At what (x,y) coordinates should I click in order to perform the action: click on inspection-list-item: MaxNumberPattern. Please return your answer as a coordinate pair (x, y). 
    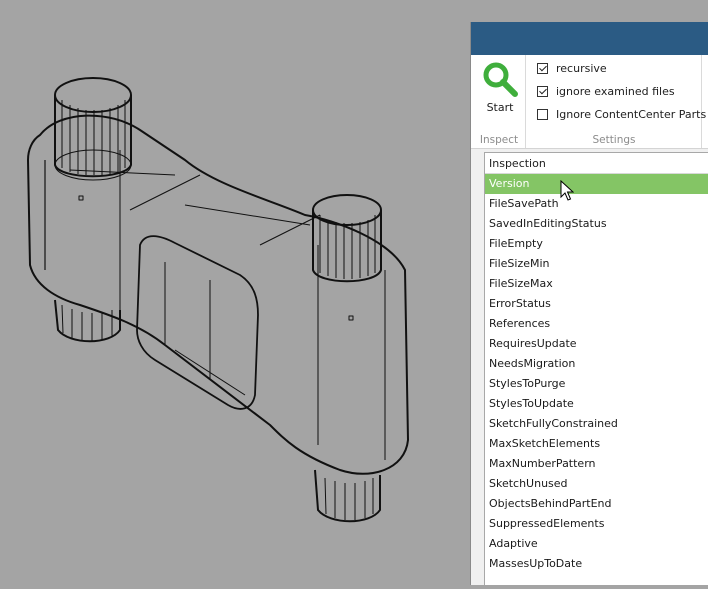
    Looking at the image, I should click on (596, 464).